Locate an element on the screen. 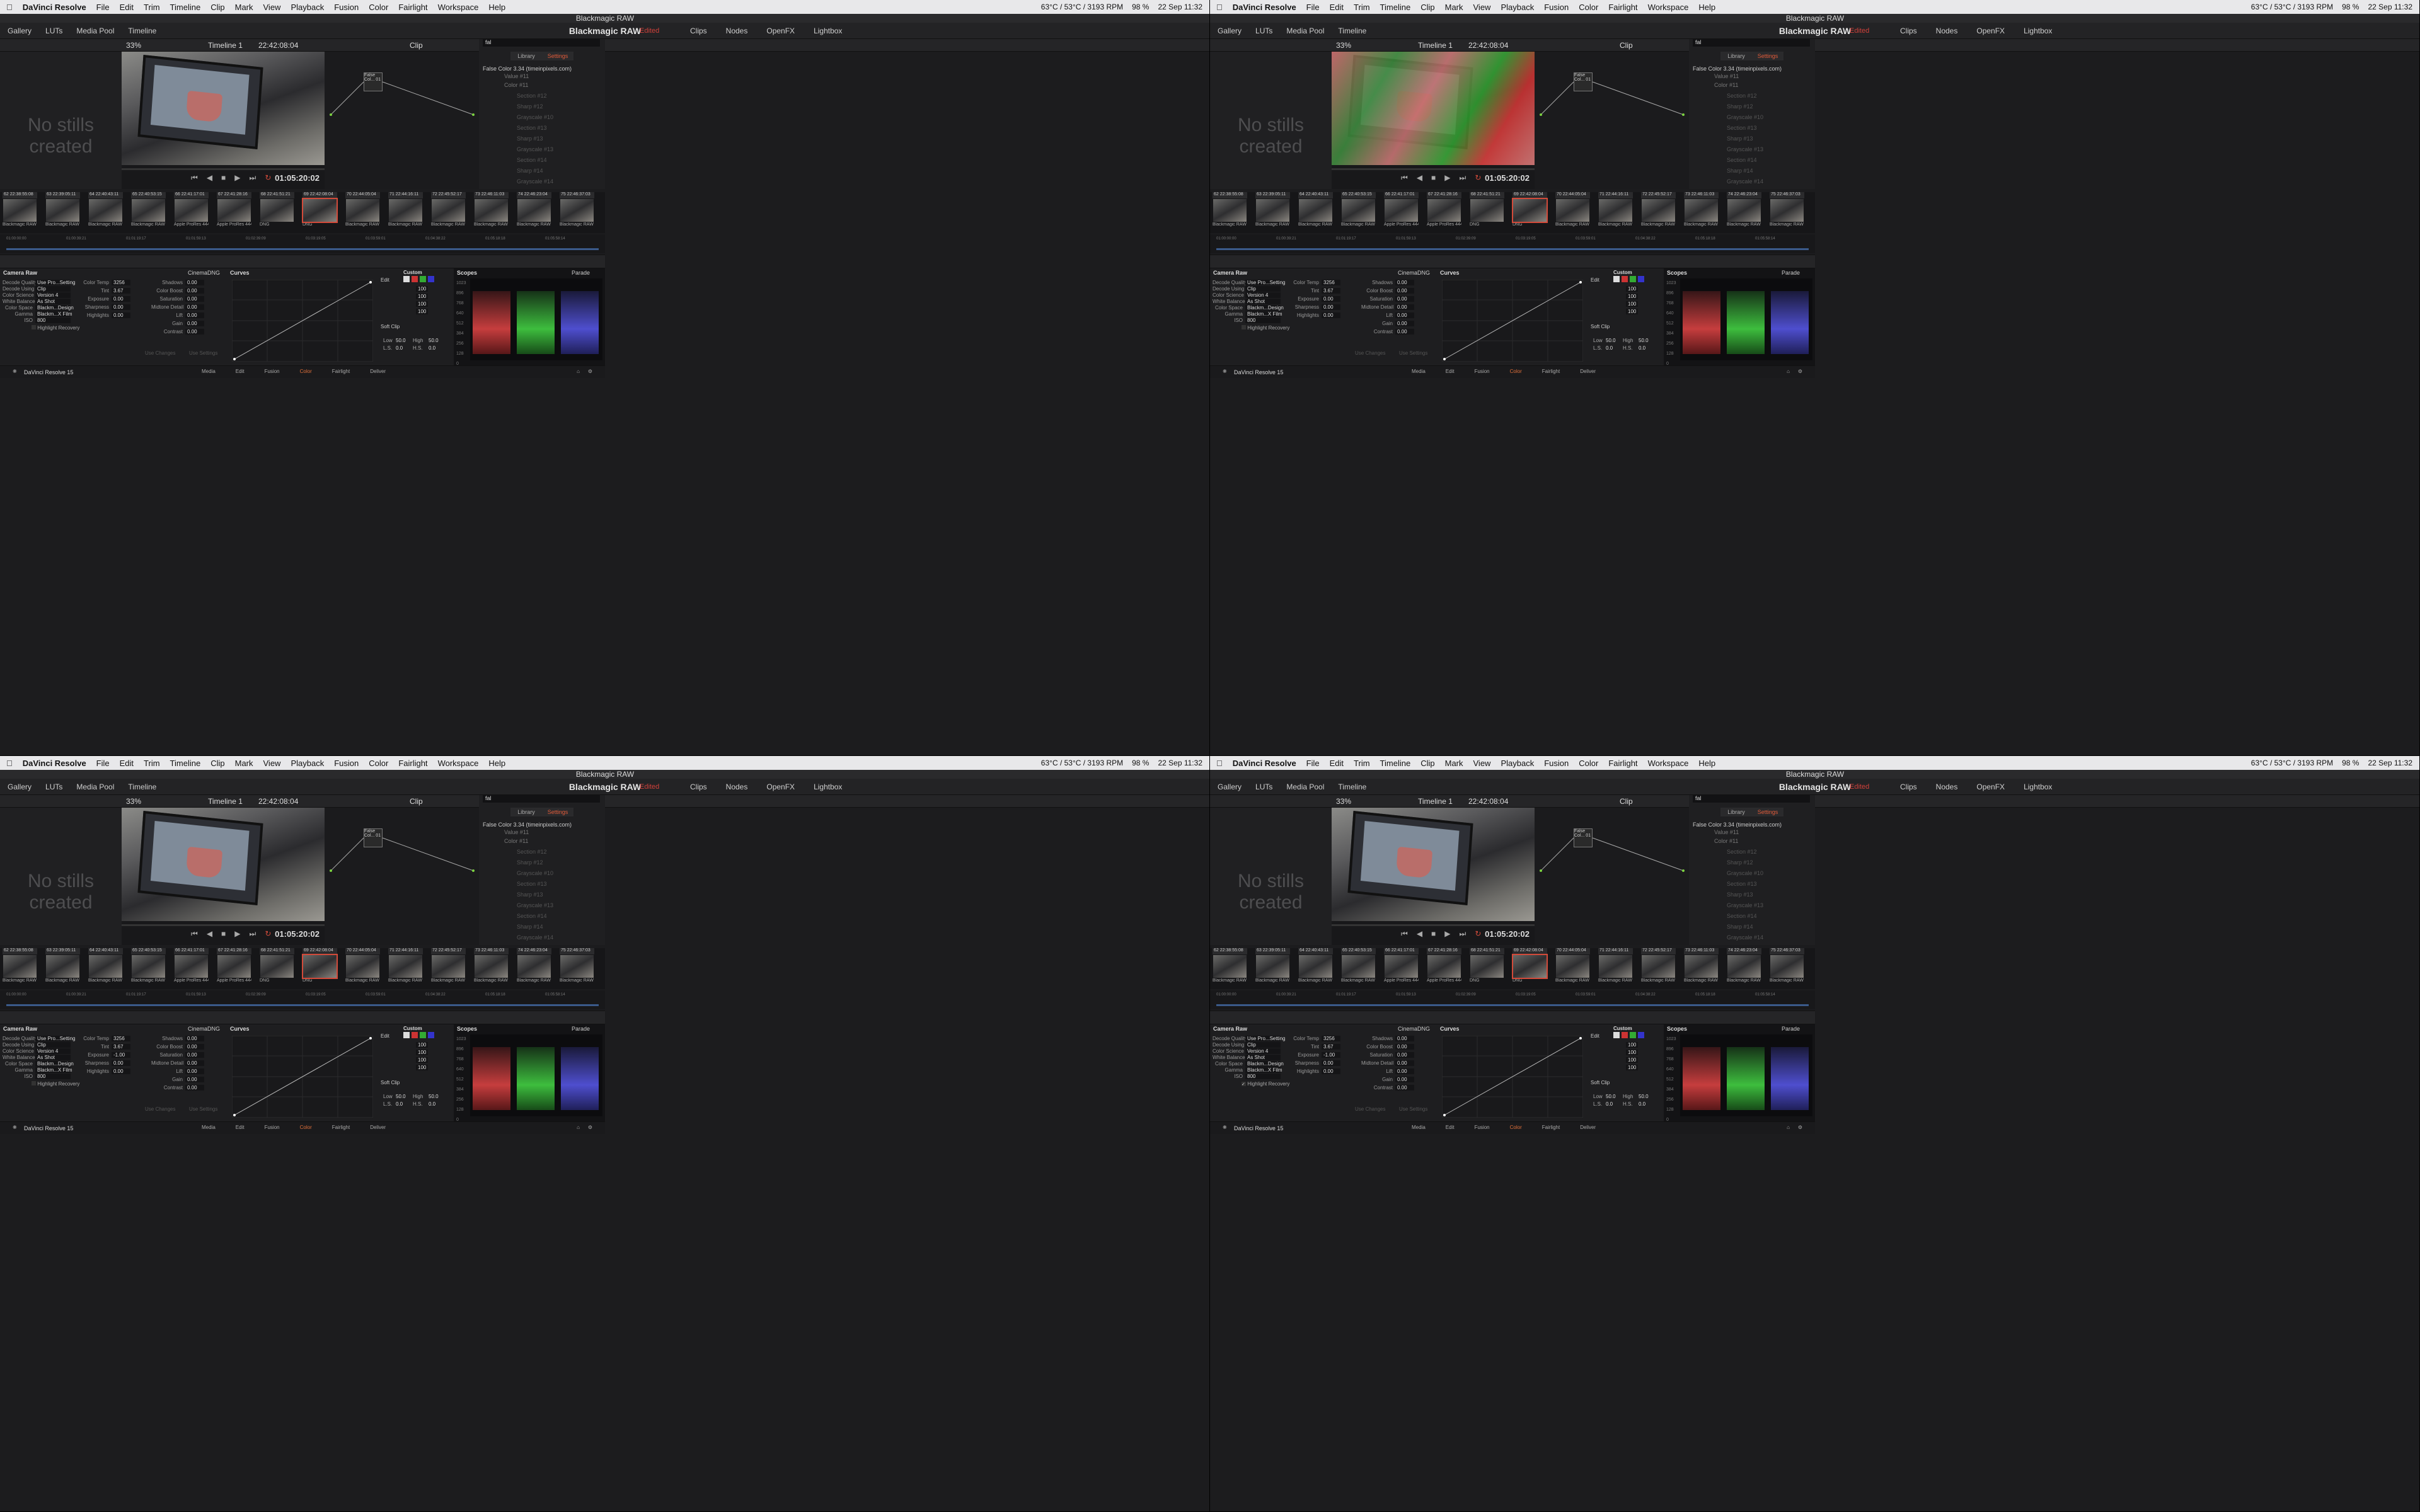 Image resolution: width=2420 pixels, height=1512 pixels. fx-param-row: Grayscale #14 is located at coordinates (1745, 183).